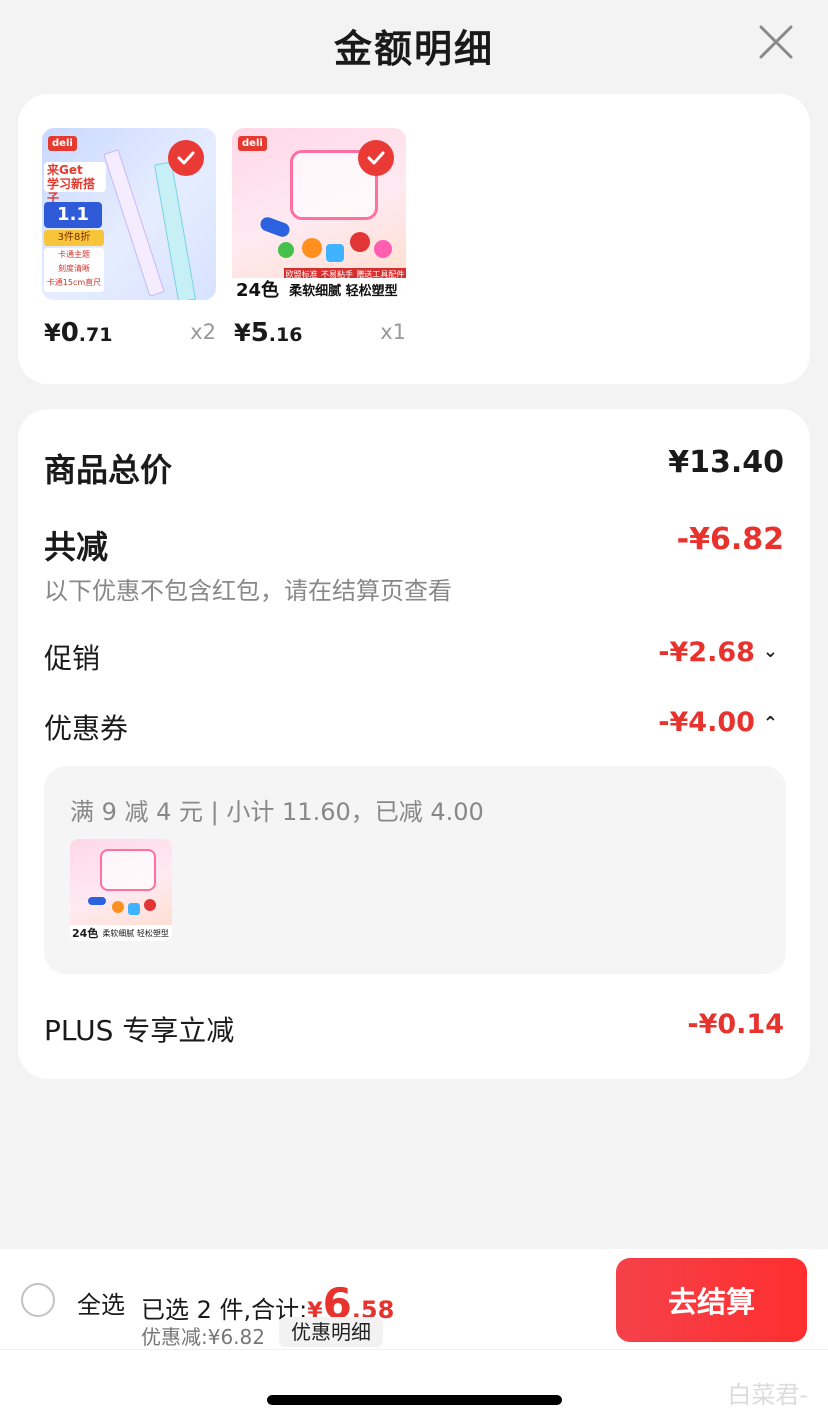  Describe the element at coordinates (101, 1302) in the screenshot. I see `select-all-label: 全选` at that location.